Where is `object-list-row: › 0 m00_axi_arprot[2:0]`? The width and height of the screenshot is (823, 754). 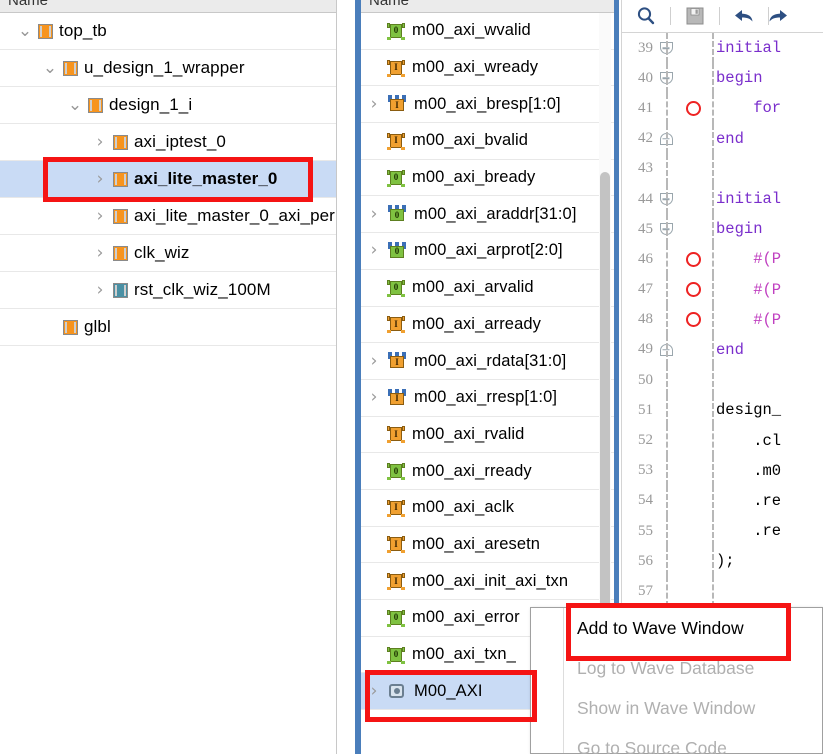
object-list-row: › 0 m00_axi_arprot[2:0] is located at coordinates (487, 251).